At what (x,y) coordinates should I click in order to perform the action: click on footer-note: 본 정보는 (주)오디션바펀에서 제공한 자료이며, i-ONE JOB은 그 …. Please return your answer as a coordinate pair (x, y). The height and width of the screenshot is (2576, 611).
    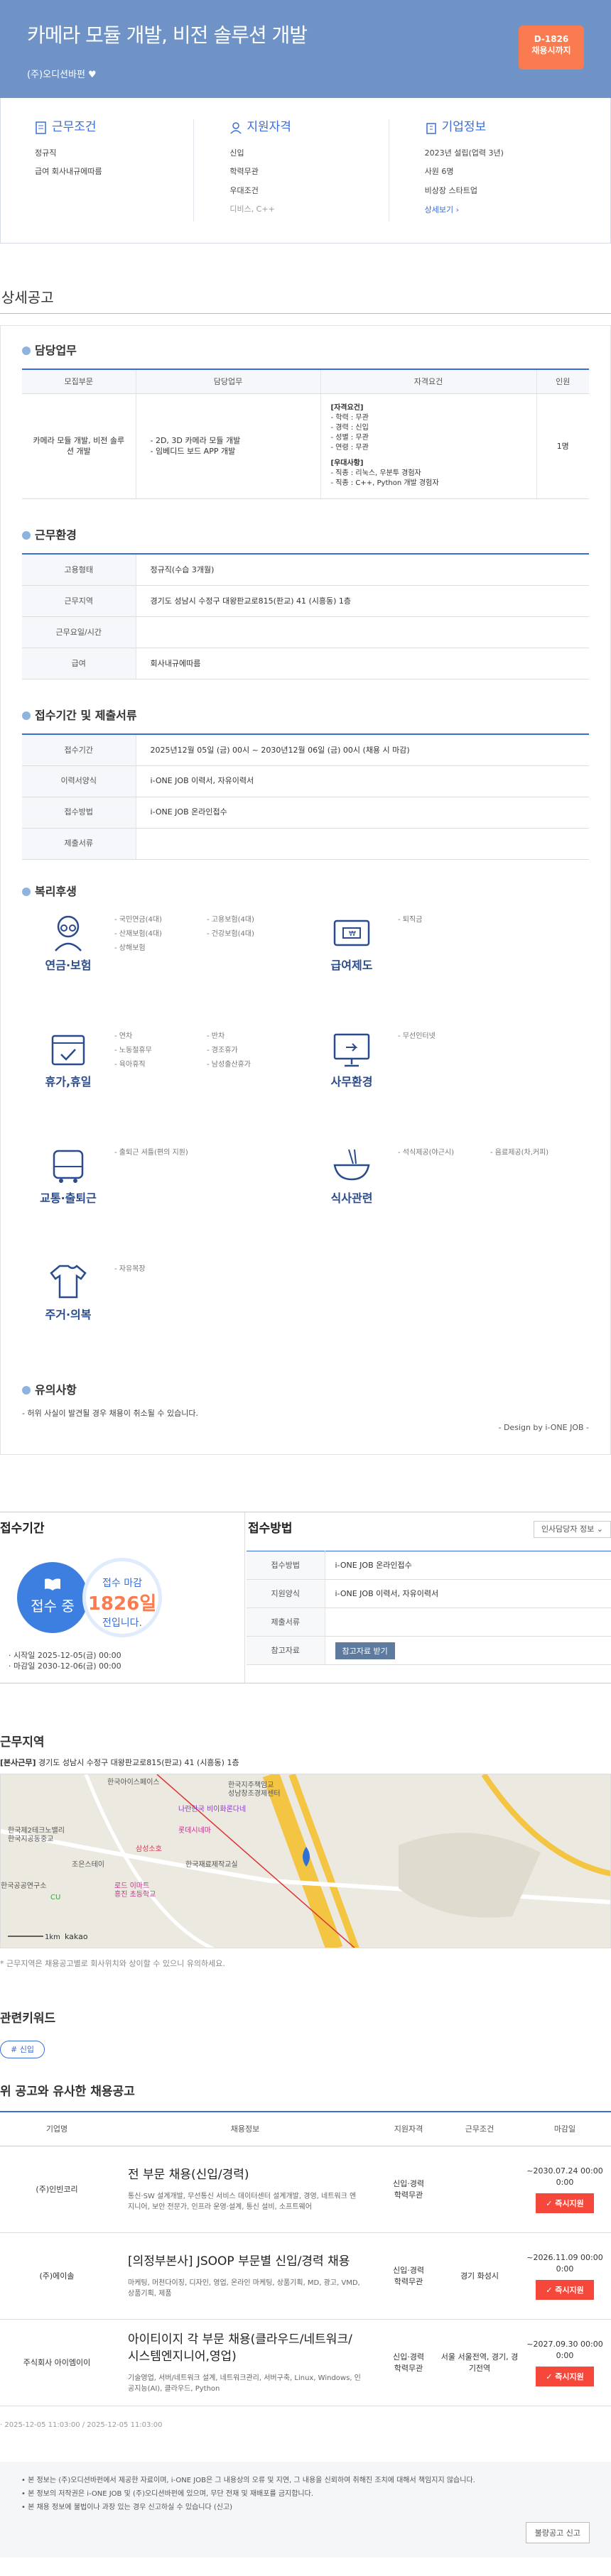
    Looking at the image, I should click on (309, 2481).